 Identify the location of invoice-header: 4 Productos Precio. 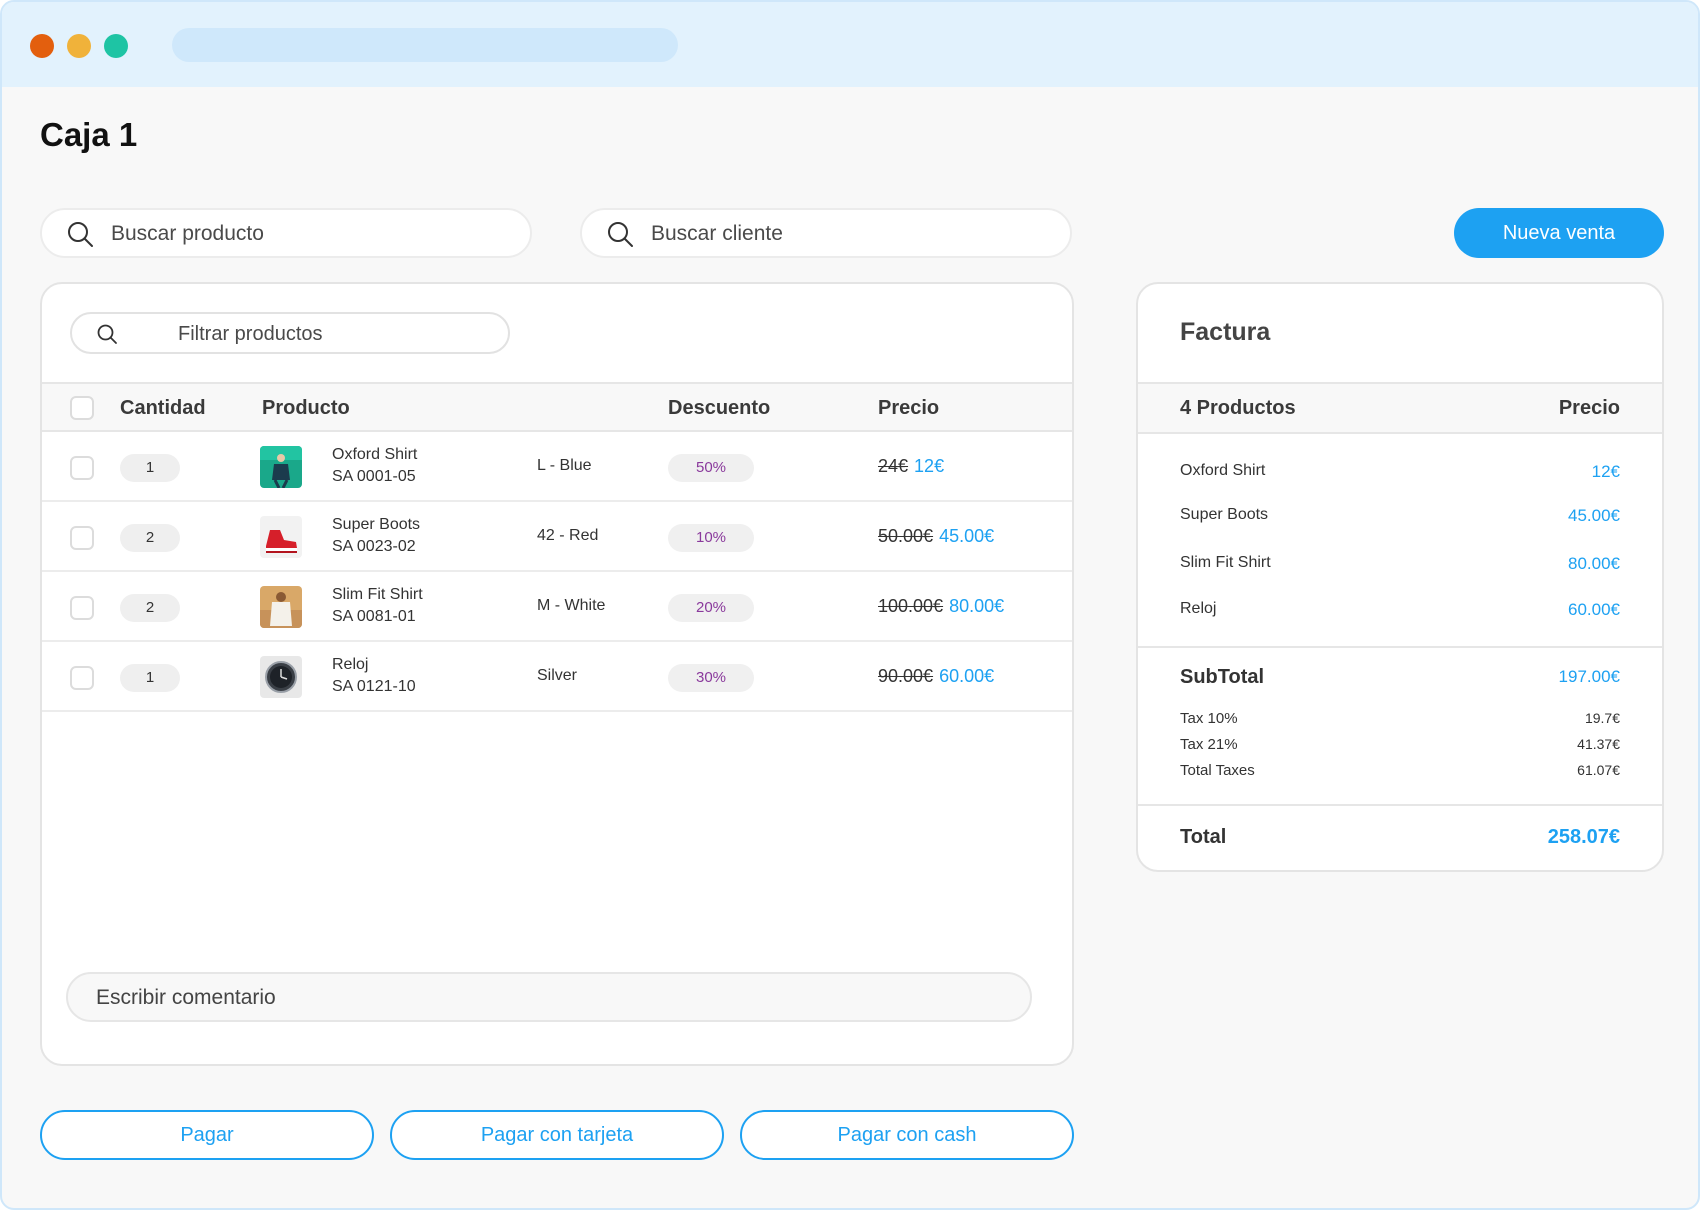
(1400, 408).